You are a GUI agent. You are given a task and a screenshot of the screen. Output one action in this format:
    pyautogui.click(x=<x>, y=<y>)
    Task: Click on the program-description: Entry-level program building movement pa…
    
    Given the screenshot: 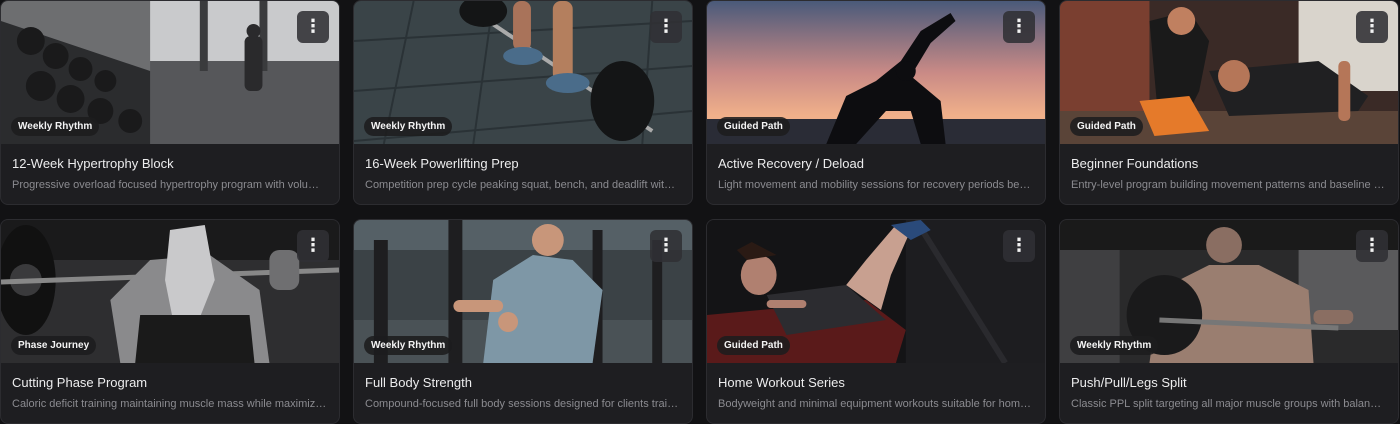 What is the action you would take?
    pyautogui.click(x=1228, y=185)
    